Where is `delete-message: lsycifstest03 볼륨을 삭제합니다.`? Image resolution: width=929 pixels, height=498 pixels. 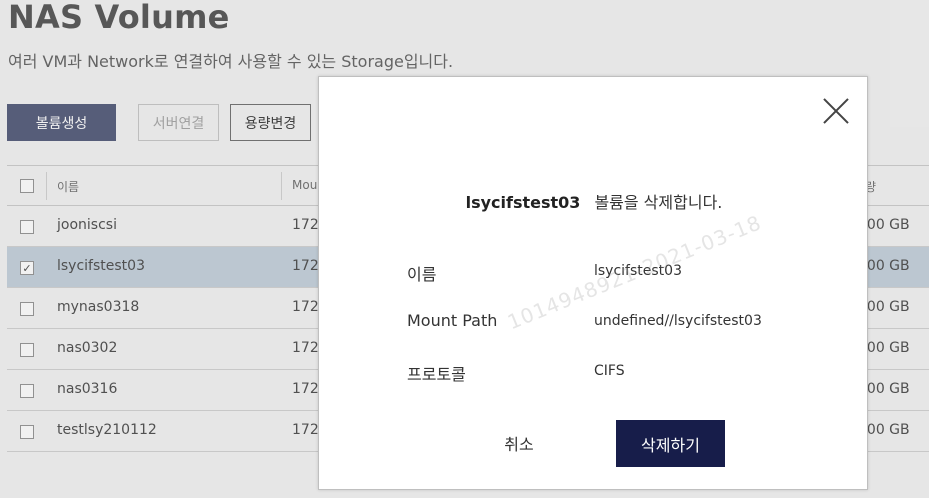 delete-message: lsycifstest03 볼륨을 삭제합니다. is located at coordinates (594, 201).